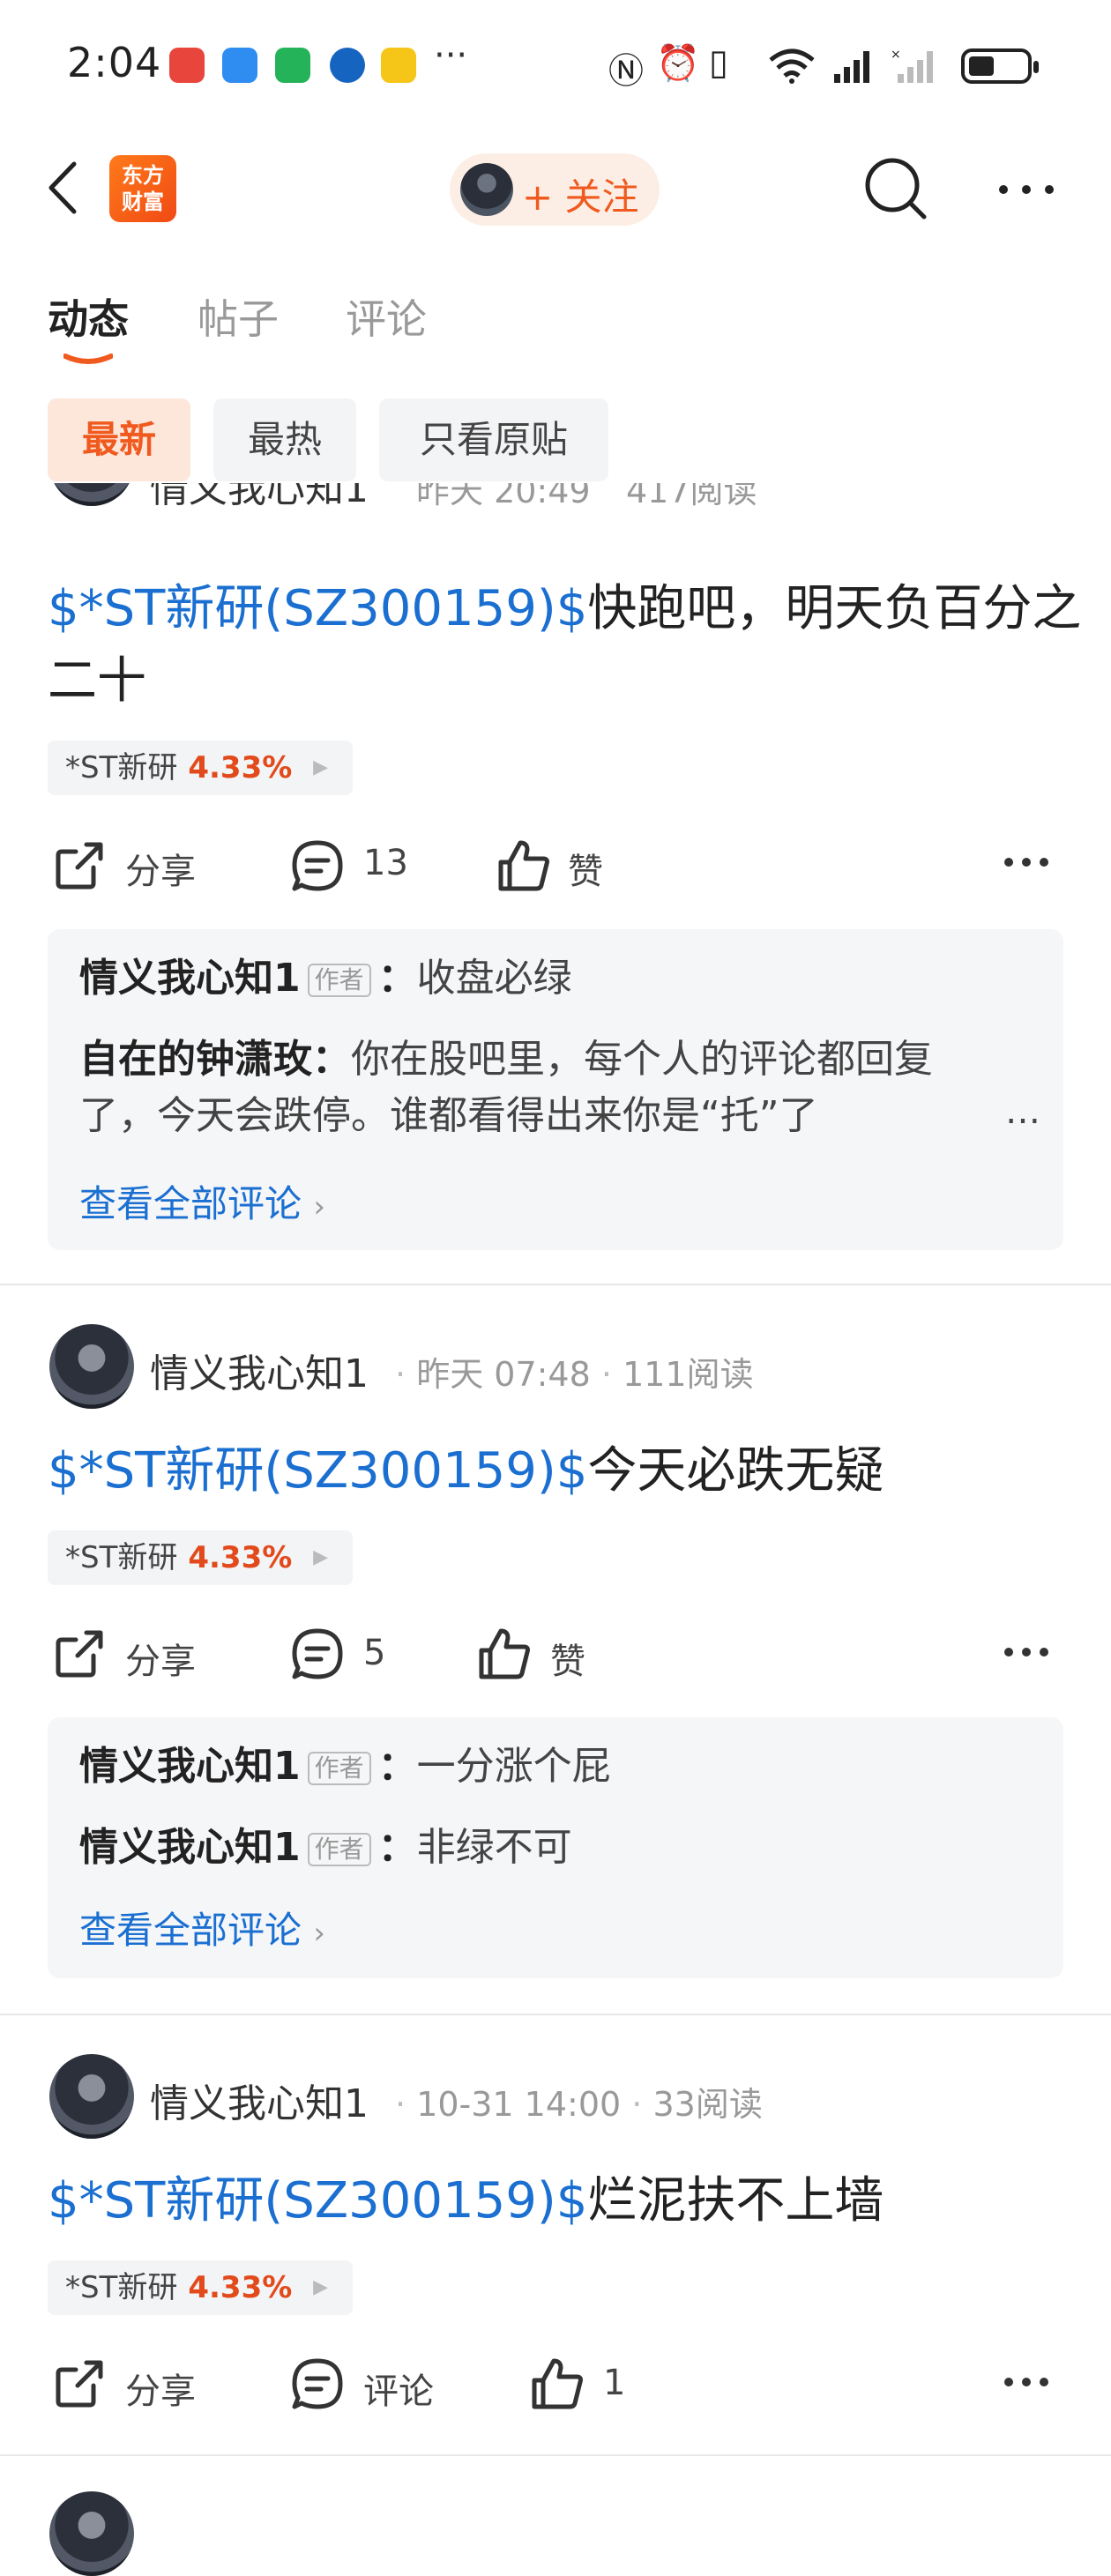  I want to click on post-3-comment-label: 评论, so click(399, 2388).